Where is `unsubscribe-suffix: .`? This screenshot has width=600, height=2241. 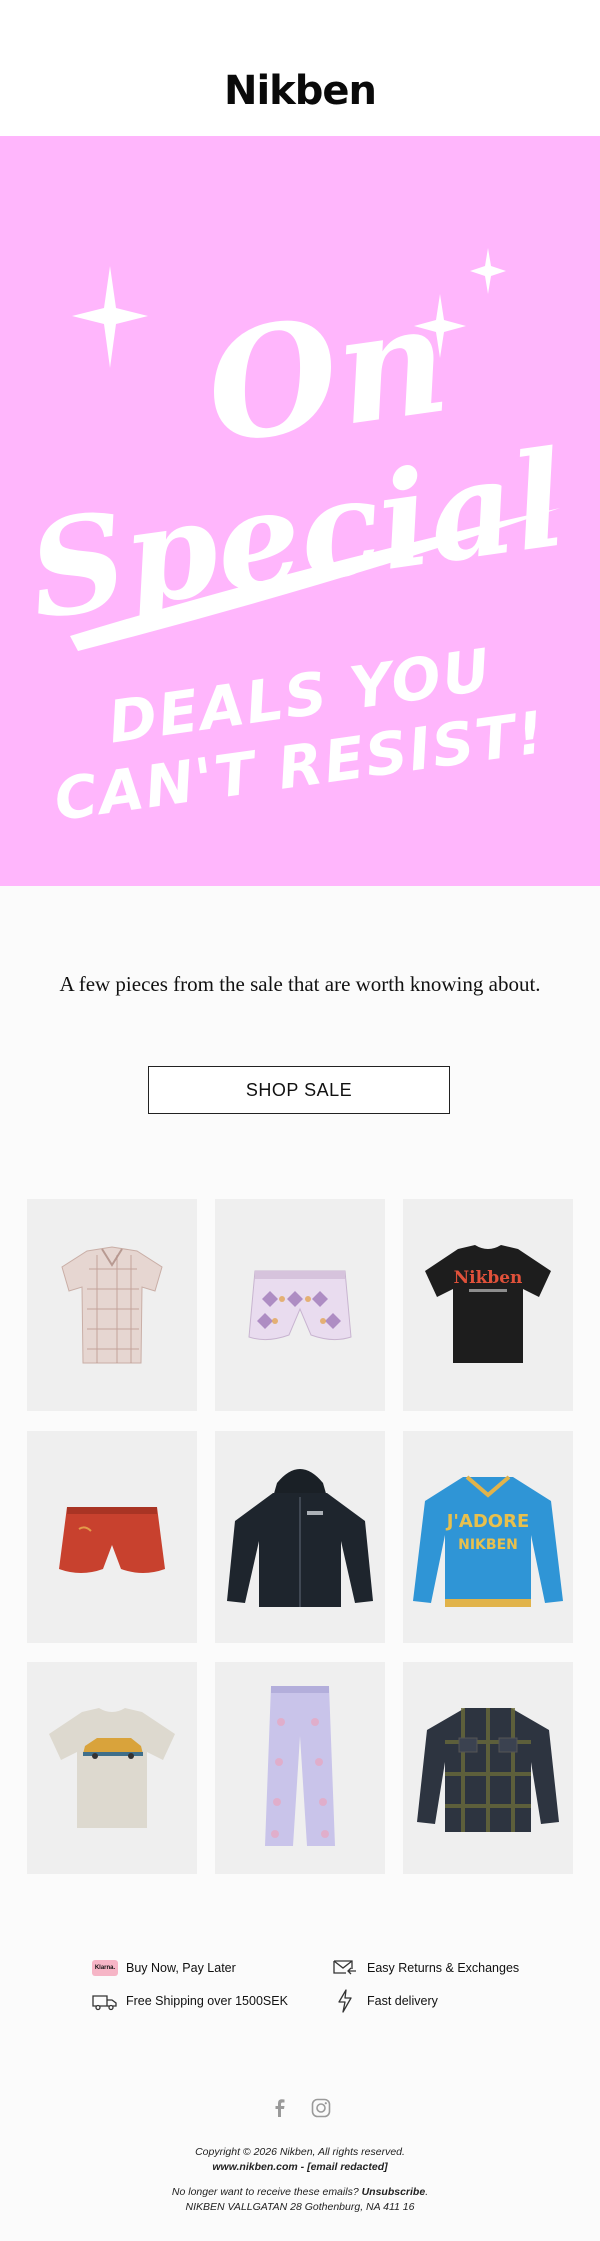
unsubscribe-suffix: . is located at coordinates (427, 2192).